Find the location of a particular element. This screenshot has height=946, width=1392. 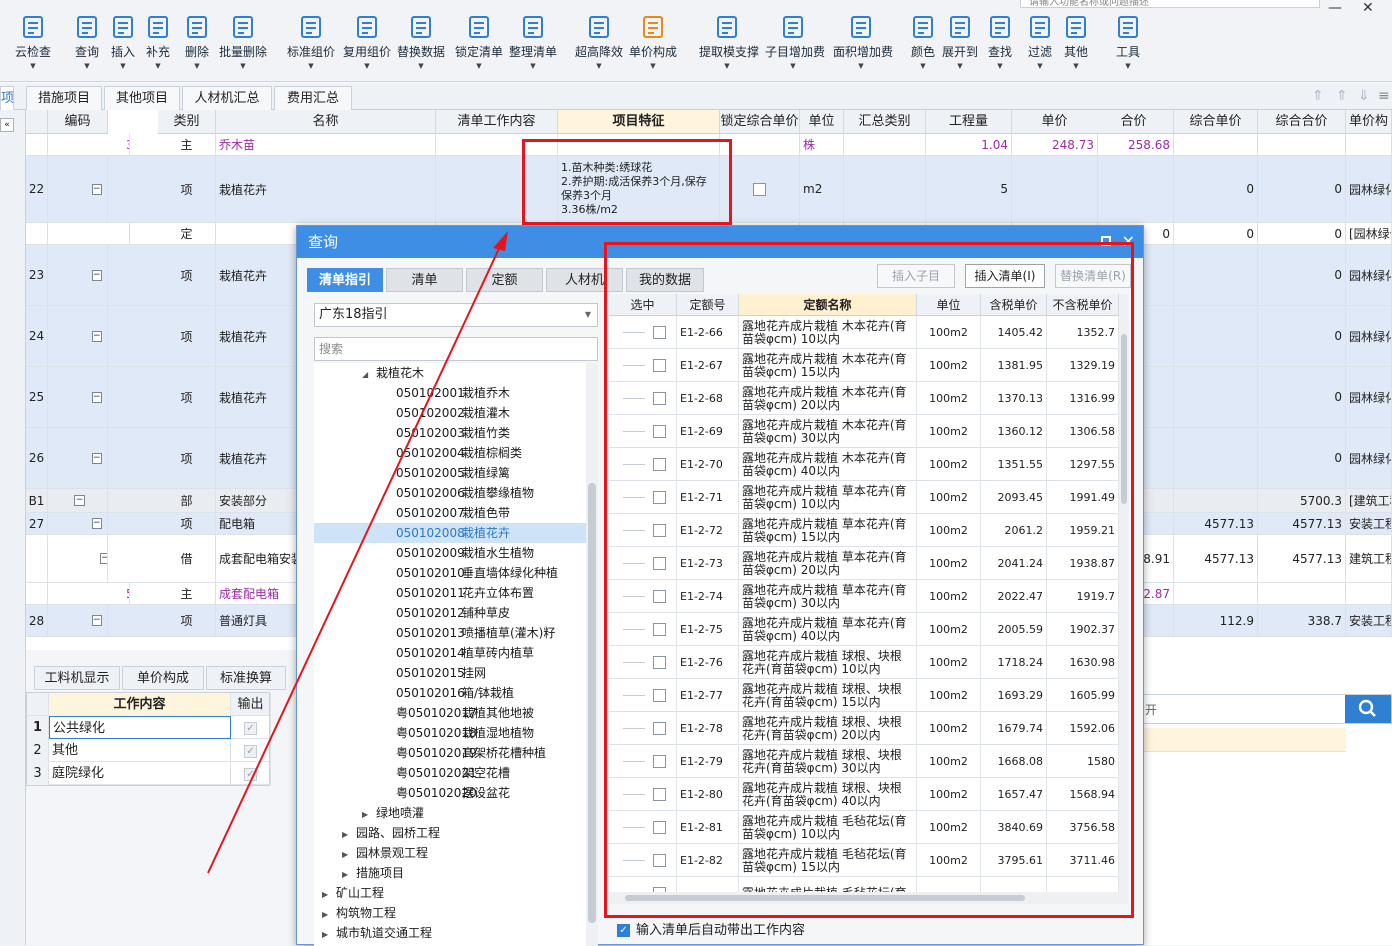

grid-header-qty: 工程量 is located at coordinates (969, 122).